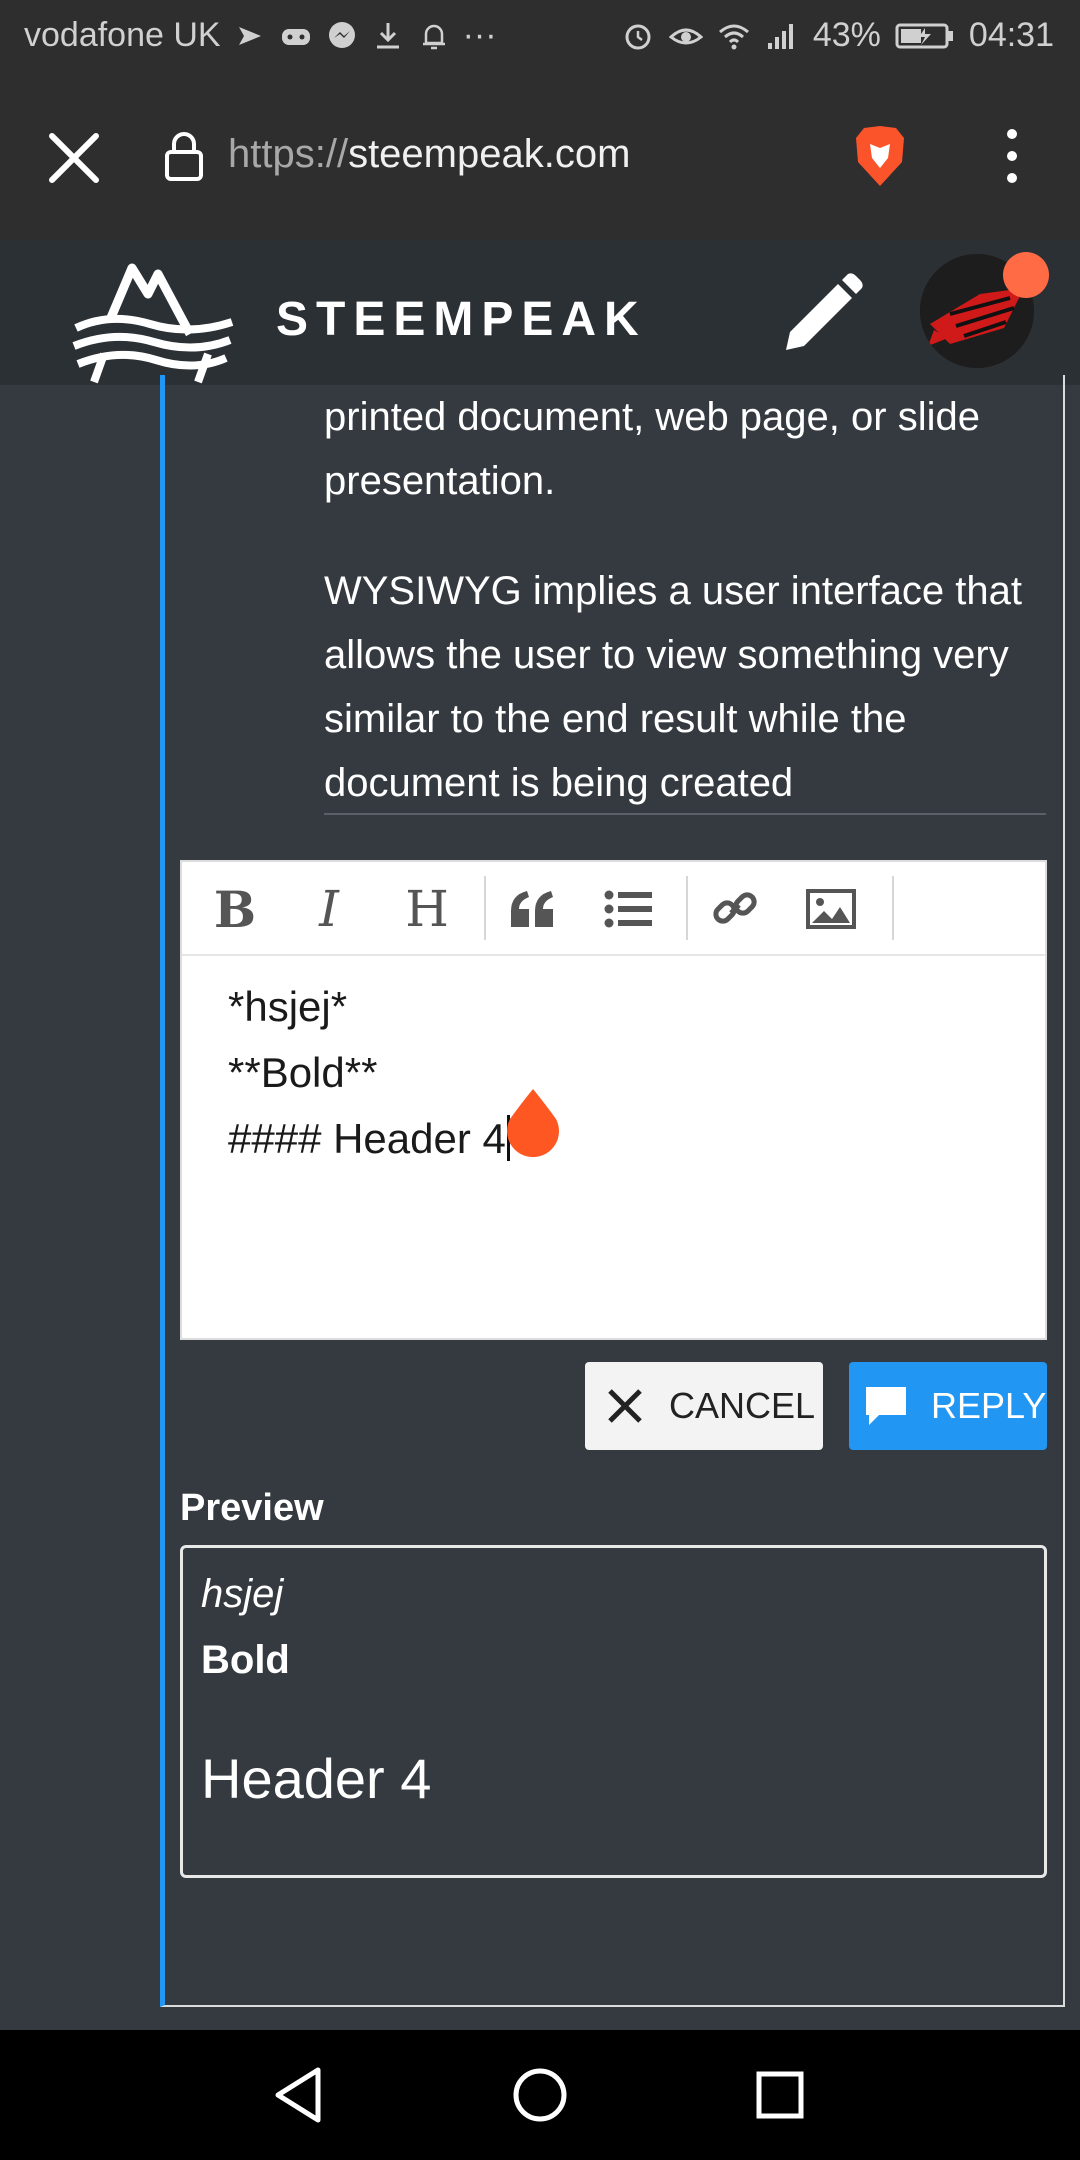 The width and height of the screenshot is (1080, 2160). Describe the element at coordinates (250, 36) in the screenshot. I see `location-arrow-icon` at that location.